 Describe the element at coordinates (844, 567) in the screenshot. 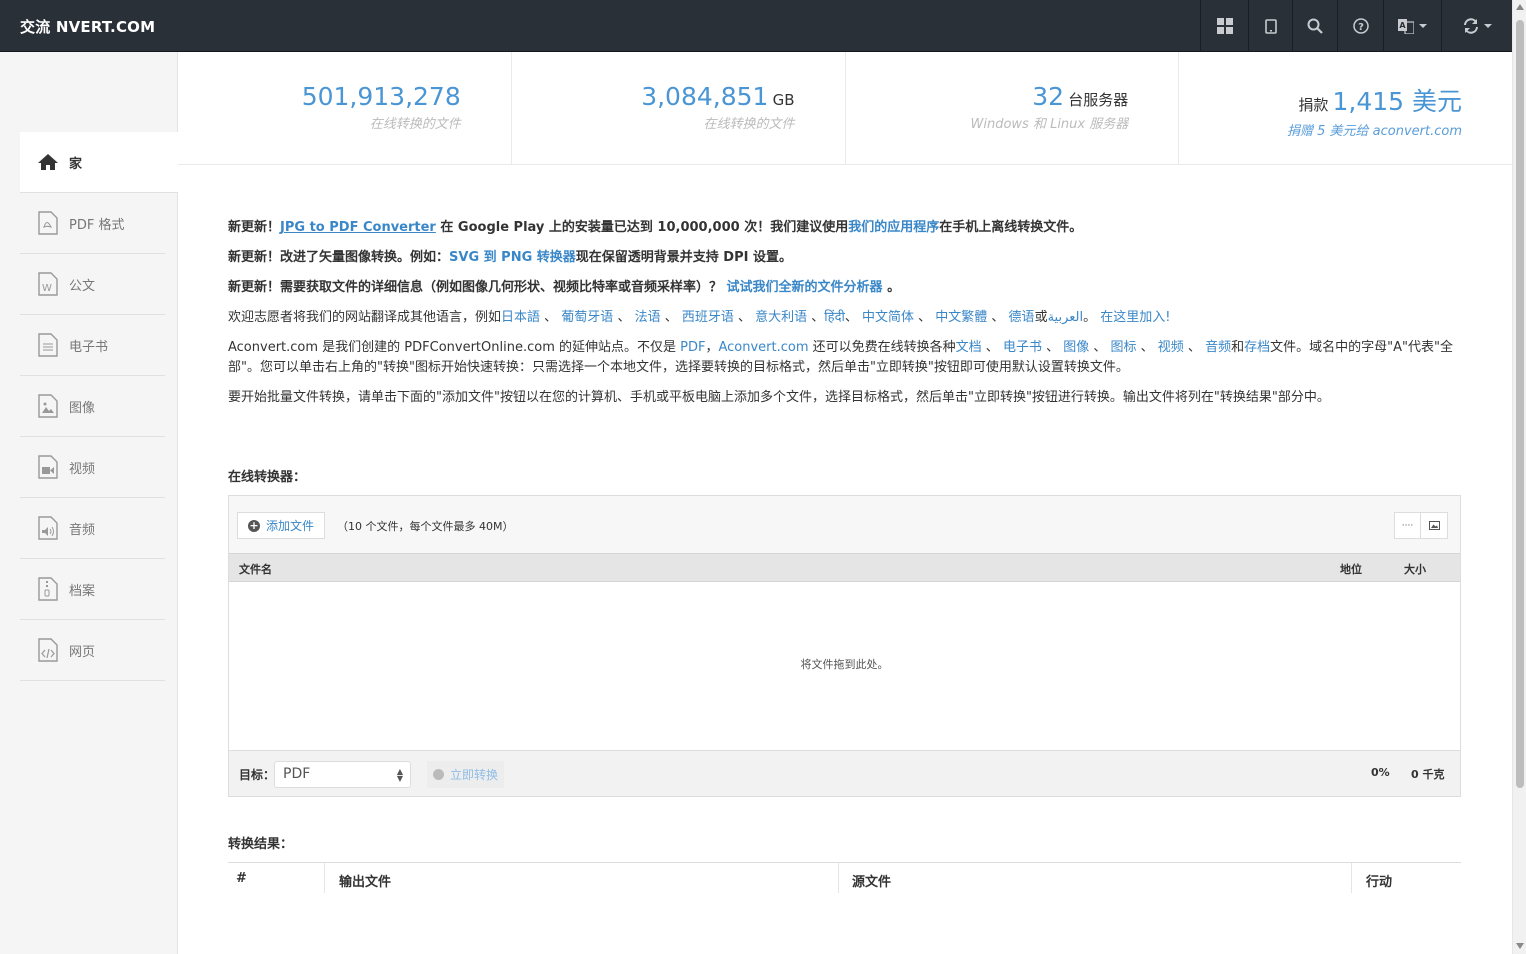

I see `files-table-header: 文件名 地位 大小` at that location.